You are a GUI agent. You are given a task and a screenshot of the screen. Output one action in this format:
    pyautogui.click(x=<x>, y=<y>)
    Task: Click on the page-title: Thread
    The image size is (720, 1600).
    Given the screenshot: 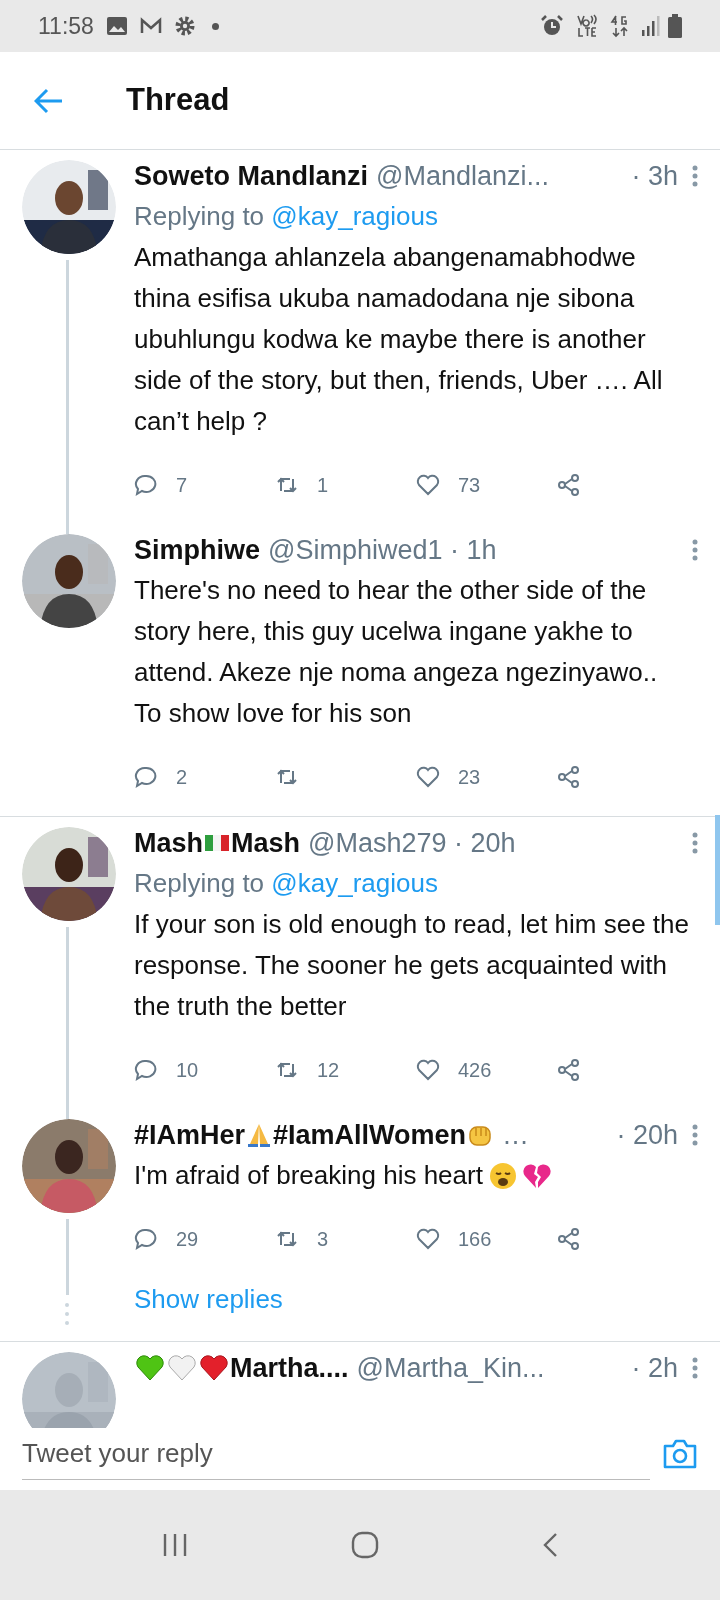 What is the action you would take?
    pyautogui.click(x=178, y=100)
    